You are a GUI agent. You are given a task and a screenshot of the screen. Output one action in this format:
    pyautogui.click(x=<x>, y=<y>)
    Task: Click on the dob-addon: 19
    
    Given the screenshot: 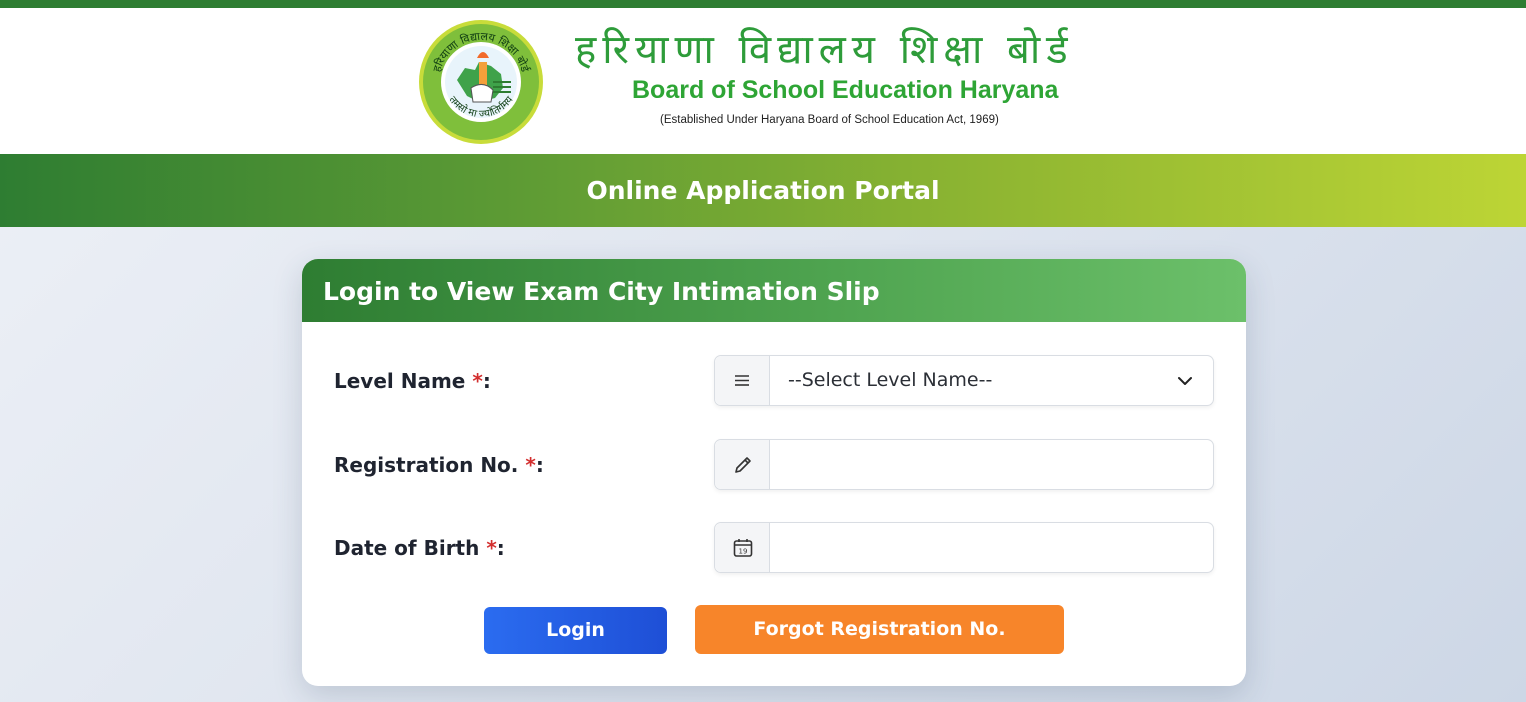 What is the action you would take?
    pyautogui.click(x=742, y=547)
    